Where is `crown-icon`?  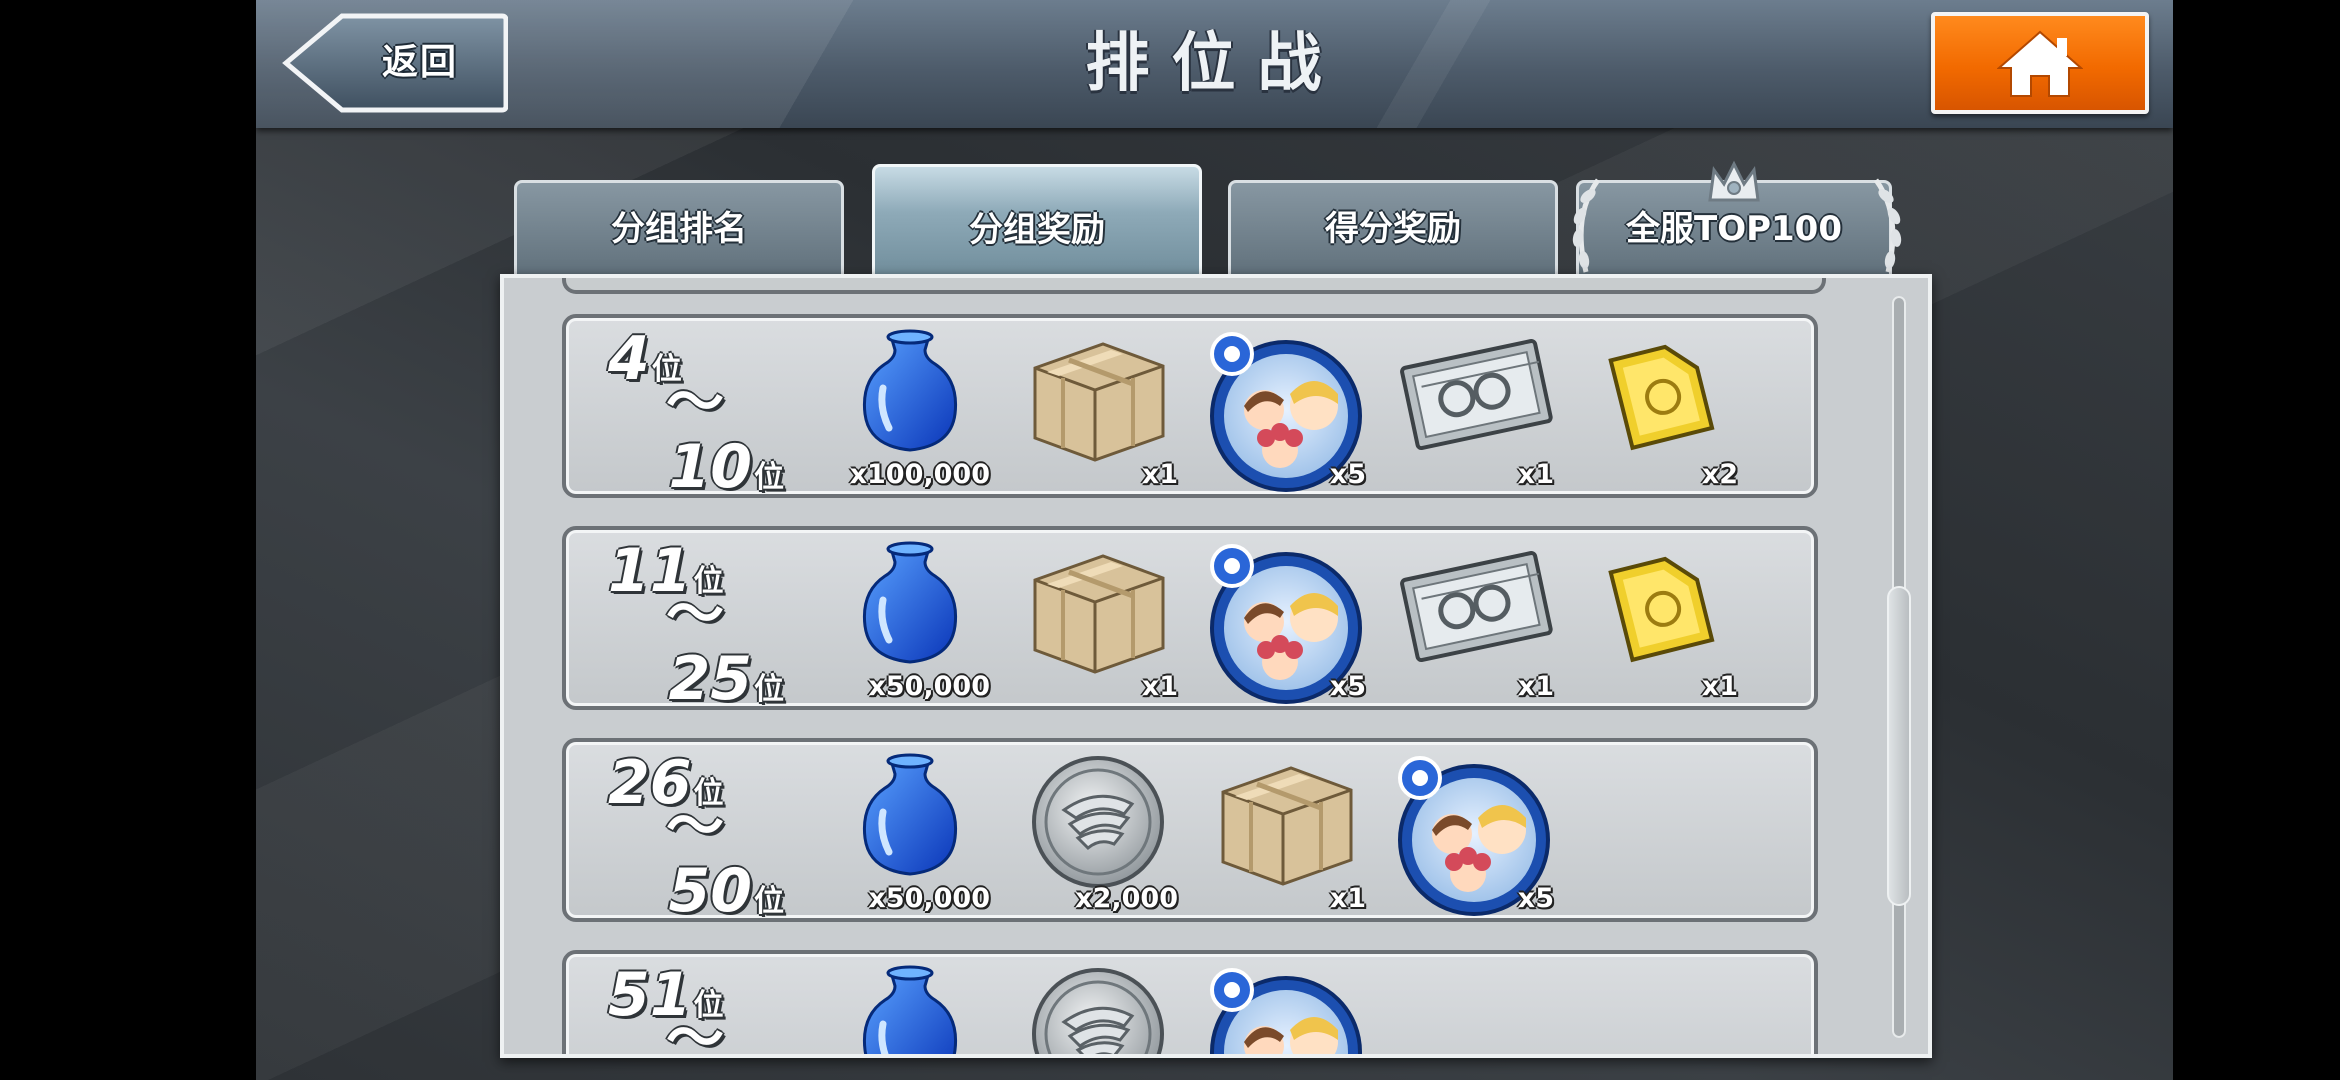
crown-icon is located at coordinates (1734, 181).